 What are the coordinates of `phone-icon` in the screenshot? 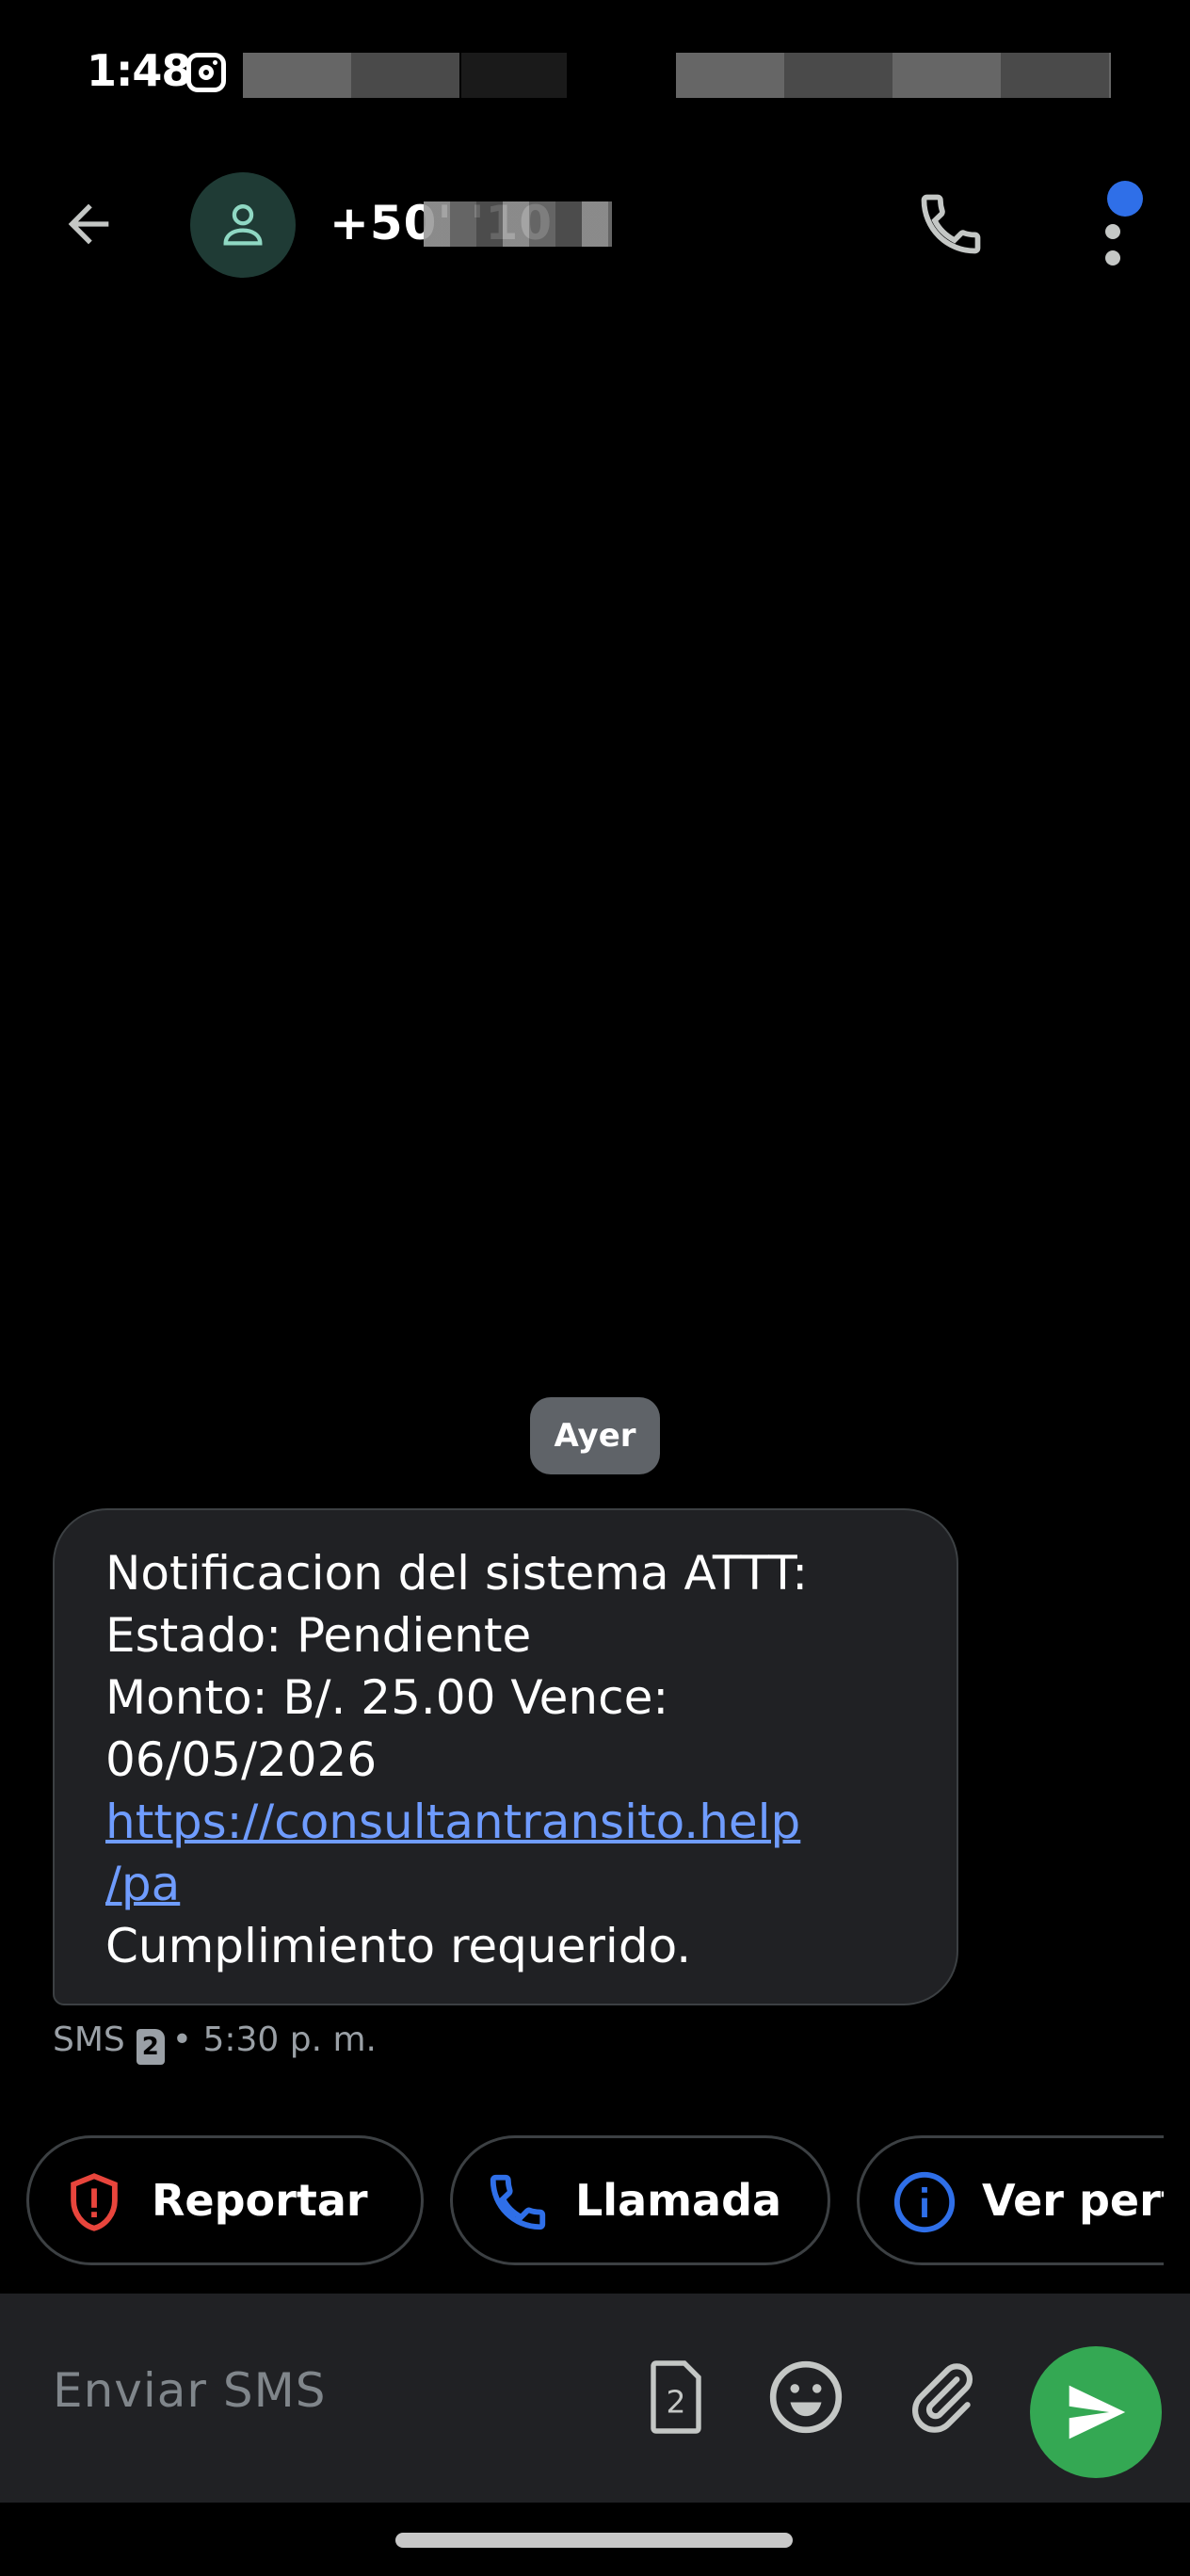 It's located at (518, 2202).